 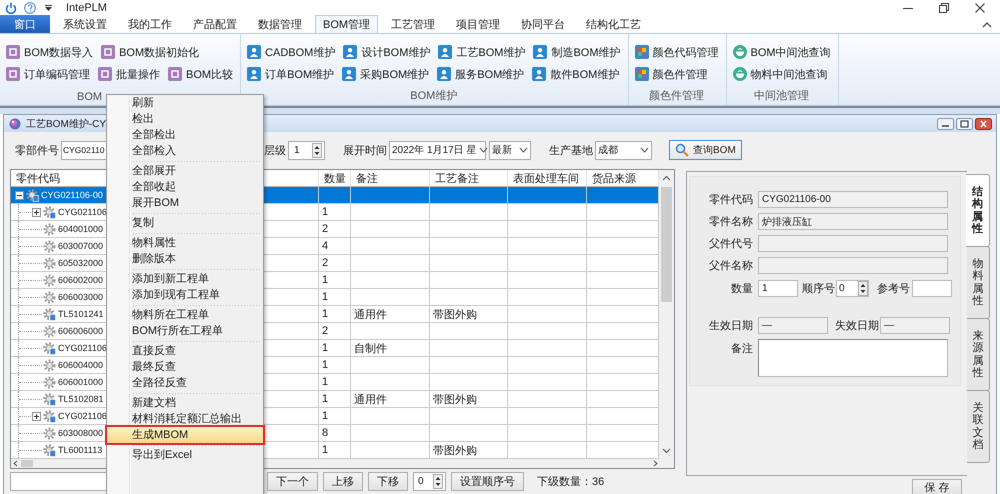 What do you see at coordinates (730, 326) in the screenshot?
I see `field-label: 生效日期` at bounding box center [730, 326].